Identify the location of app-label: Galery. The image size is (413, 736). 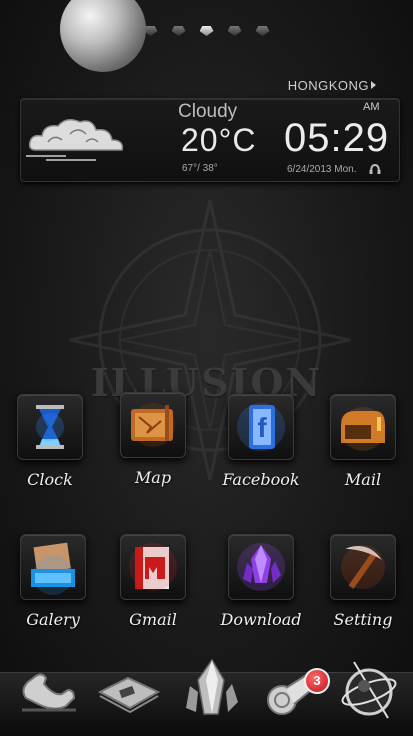
(53, 619).